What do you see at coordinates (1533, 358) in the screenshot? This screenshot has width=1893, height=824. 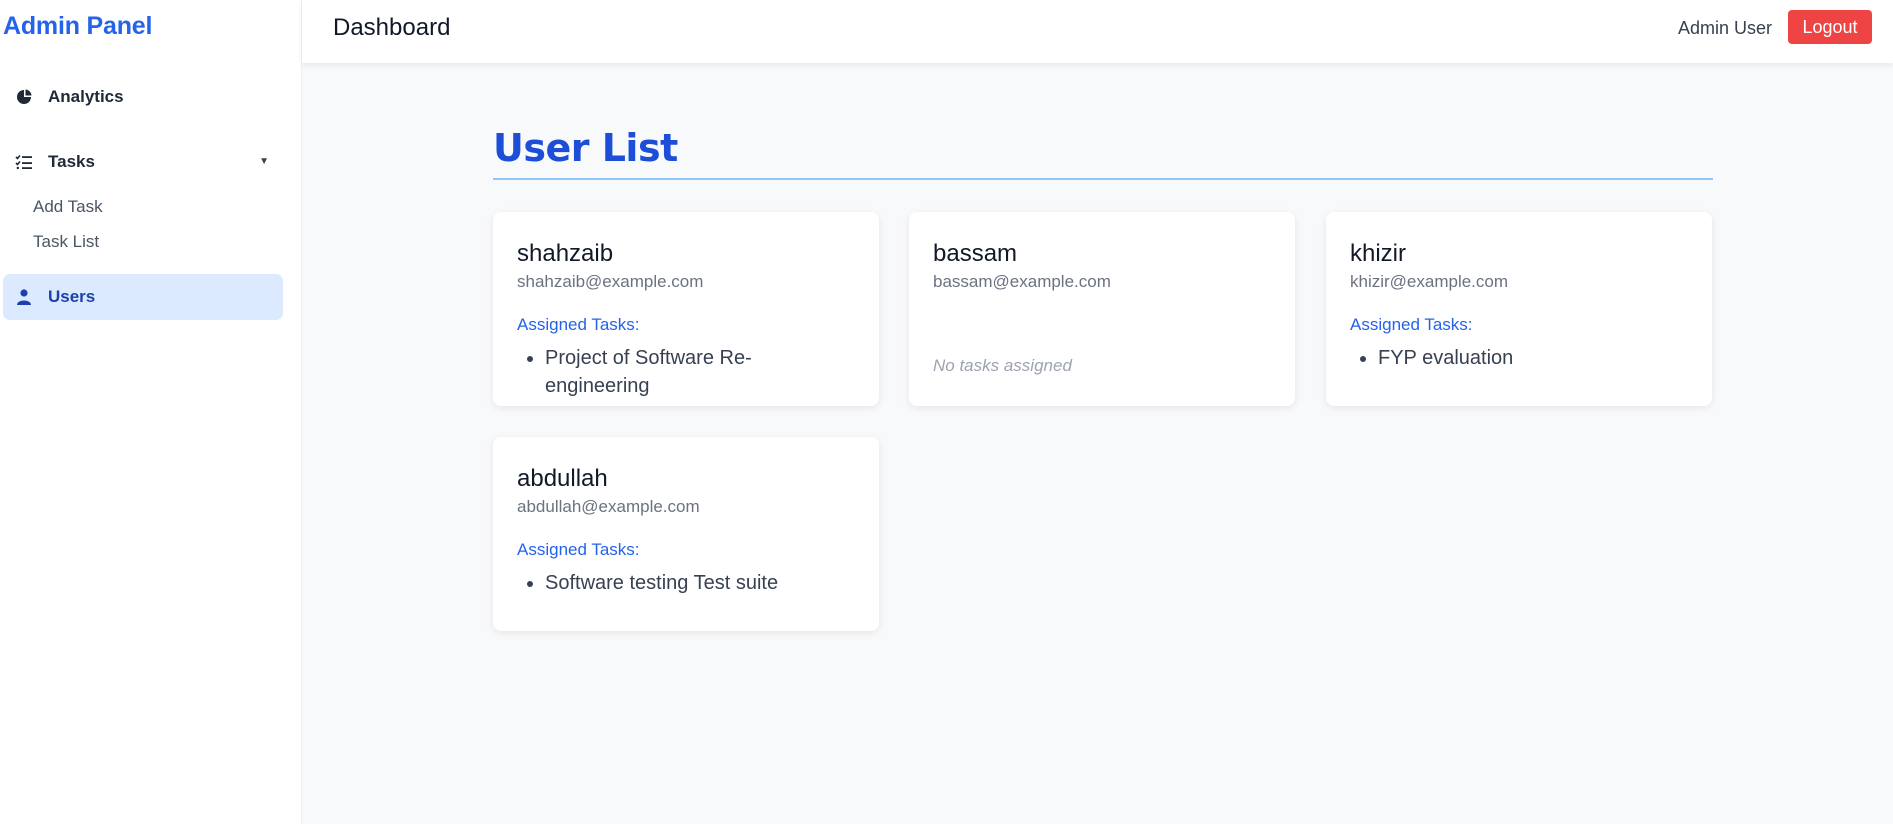 I see `task-item: FYP evaluation` at bounding box center [1533, 358].